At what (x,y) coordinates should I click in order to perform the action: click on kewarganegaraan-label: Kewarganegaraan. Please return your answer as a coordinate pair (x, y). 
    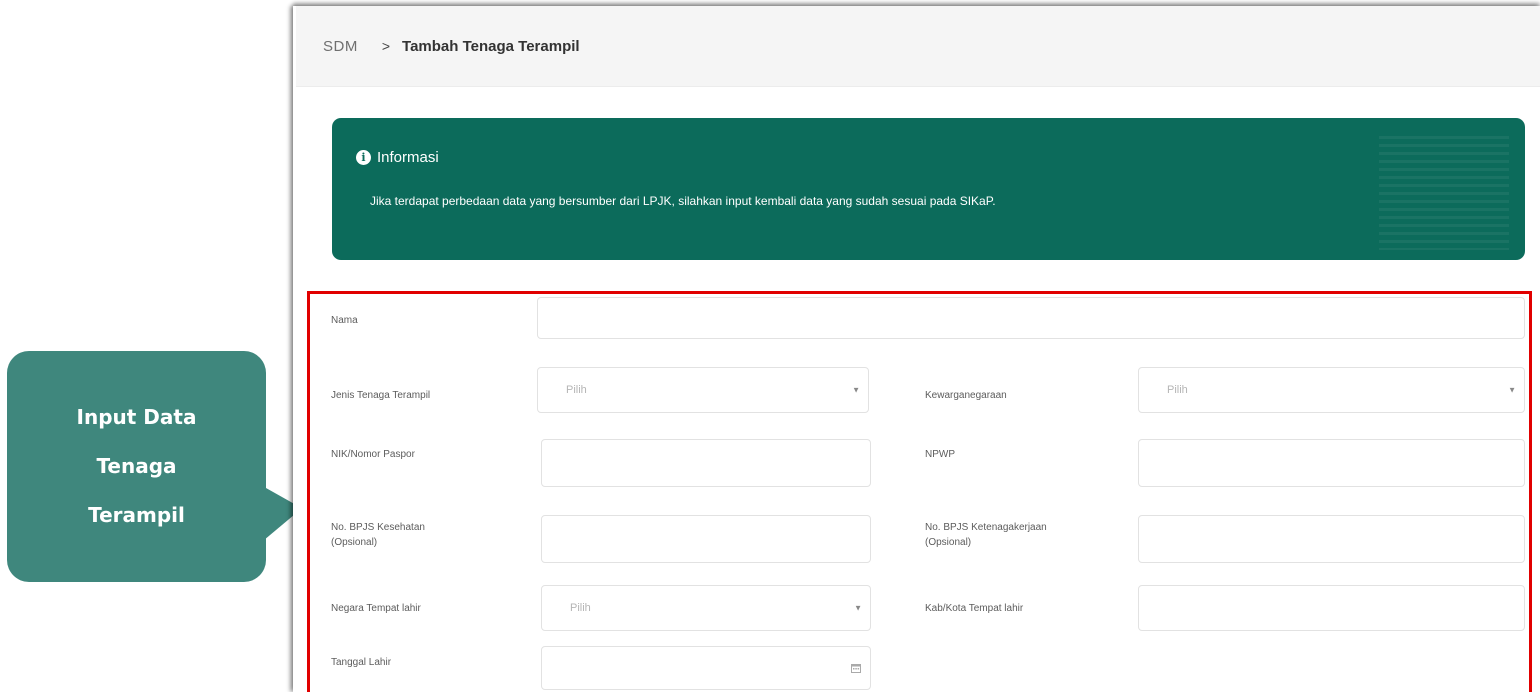
    Looking at the image, I should click on (966, 395).